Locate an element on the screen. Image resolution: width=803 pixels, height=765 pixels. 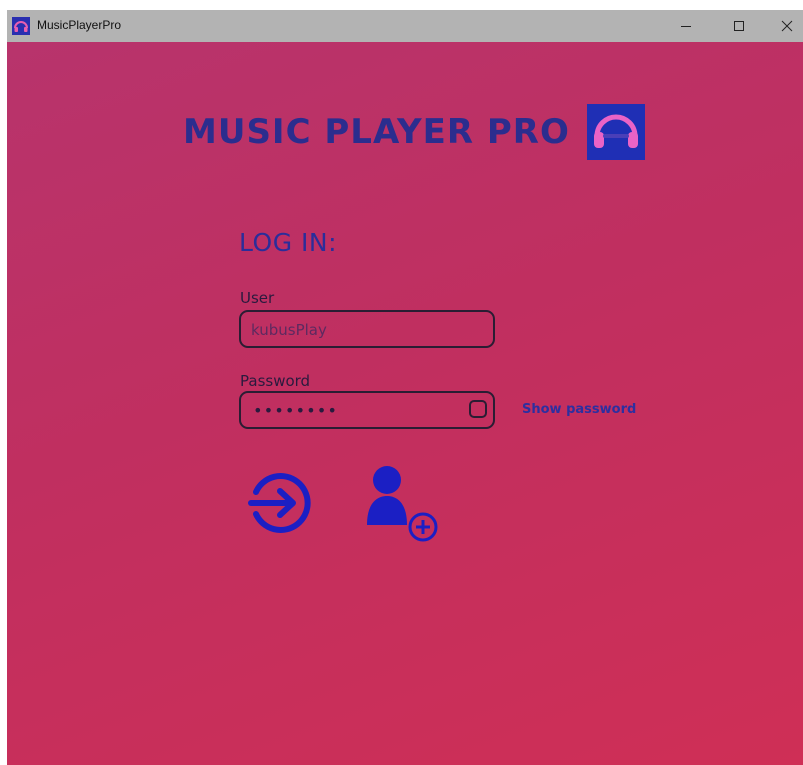
minimize-button is located at coordinates (686, 26).